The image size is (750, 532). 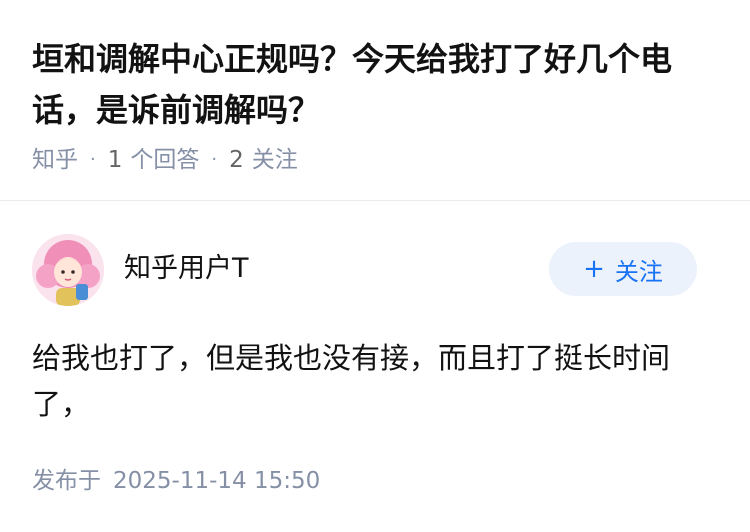 I want to click on question-meta: 知乎 · 1 个回答 · 2 关注, so click(x=165, y=160).